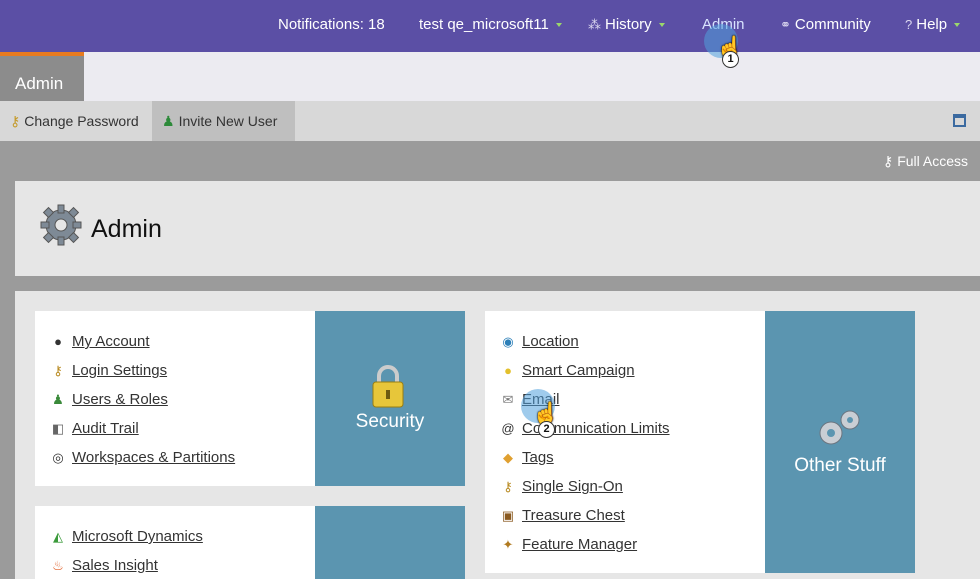  Describe the element at coordinates (633, 457) in the screenshot. I see `tags-link: ◆ Tags` at that location.